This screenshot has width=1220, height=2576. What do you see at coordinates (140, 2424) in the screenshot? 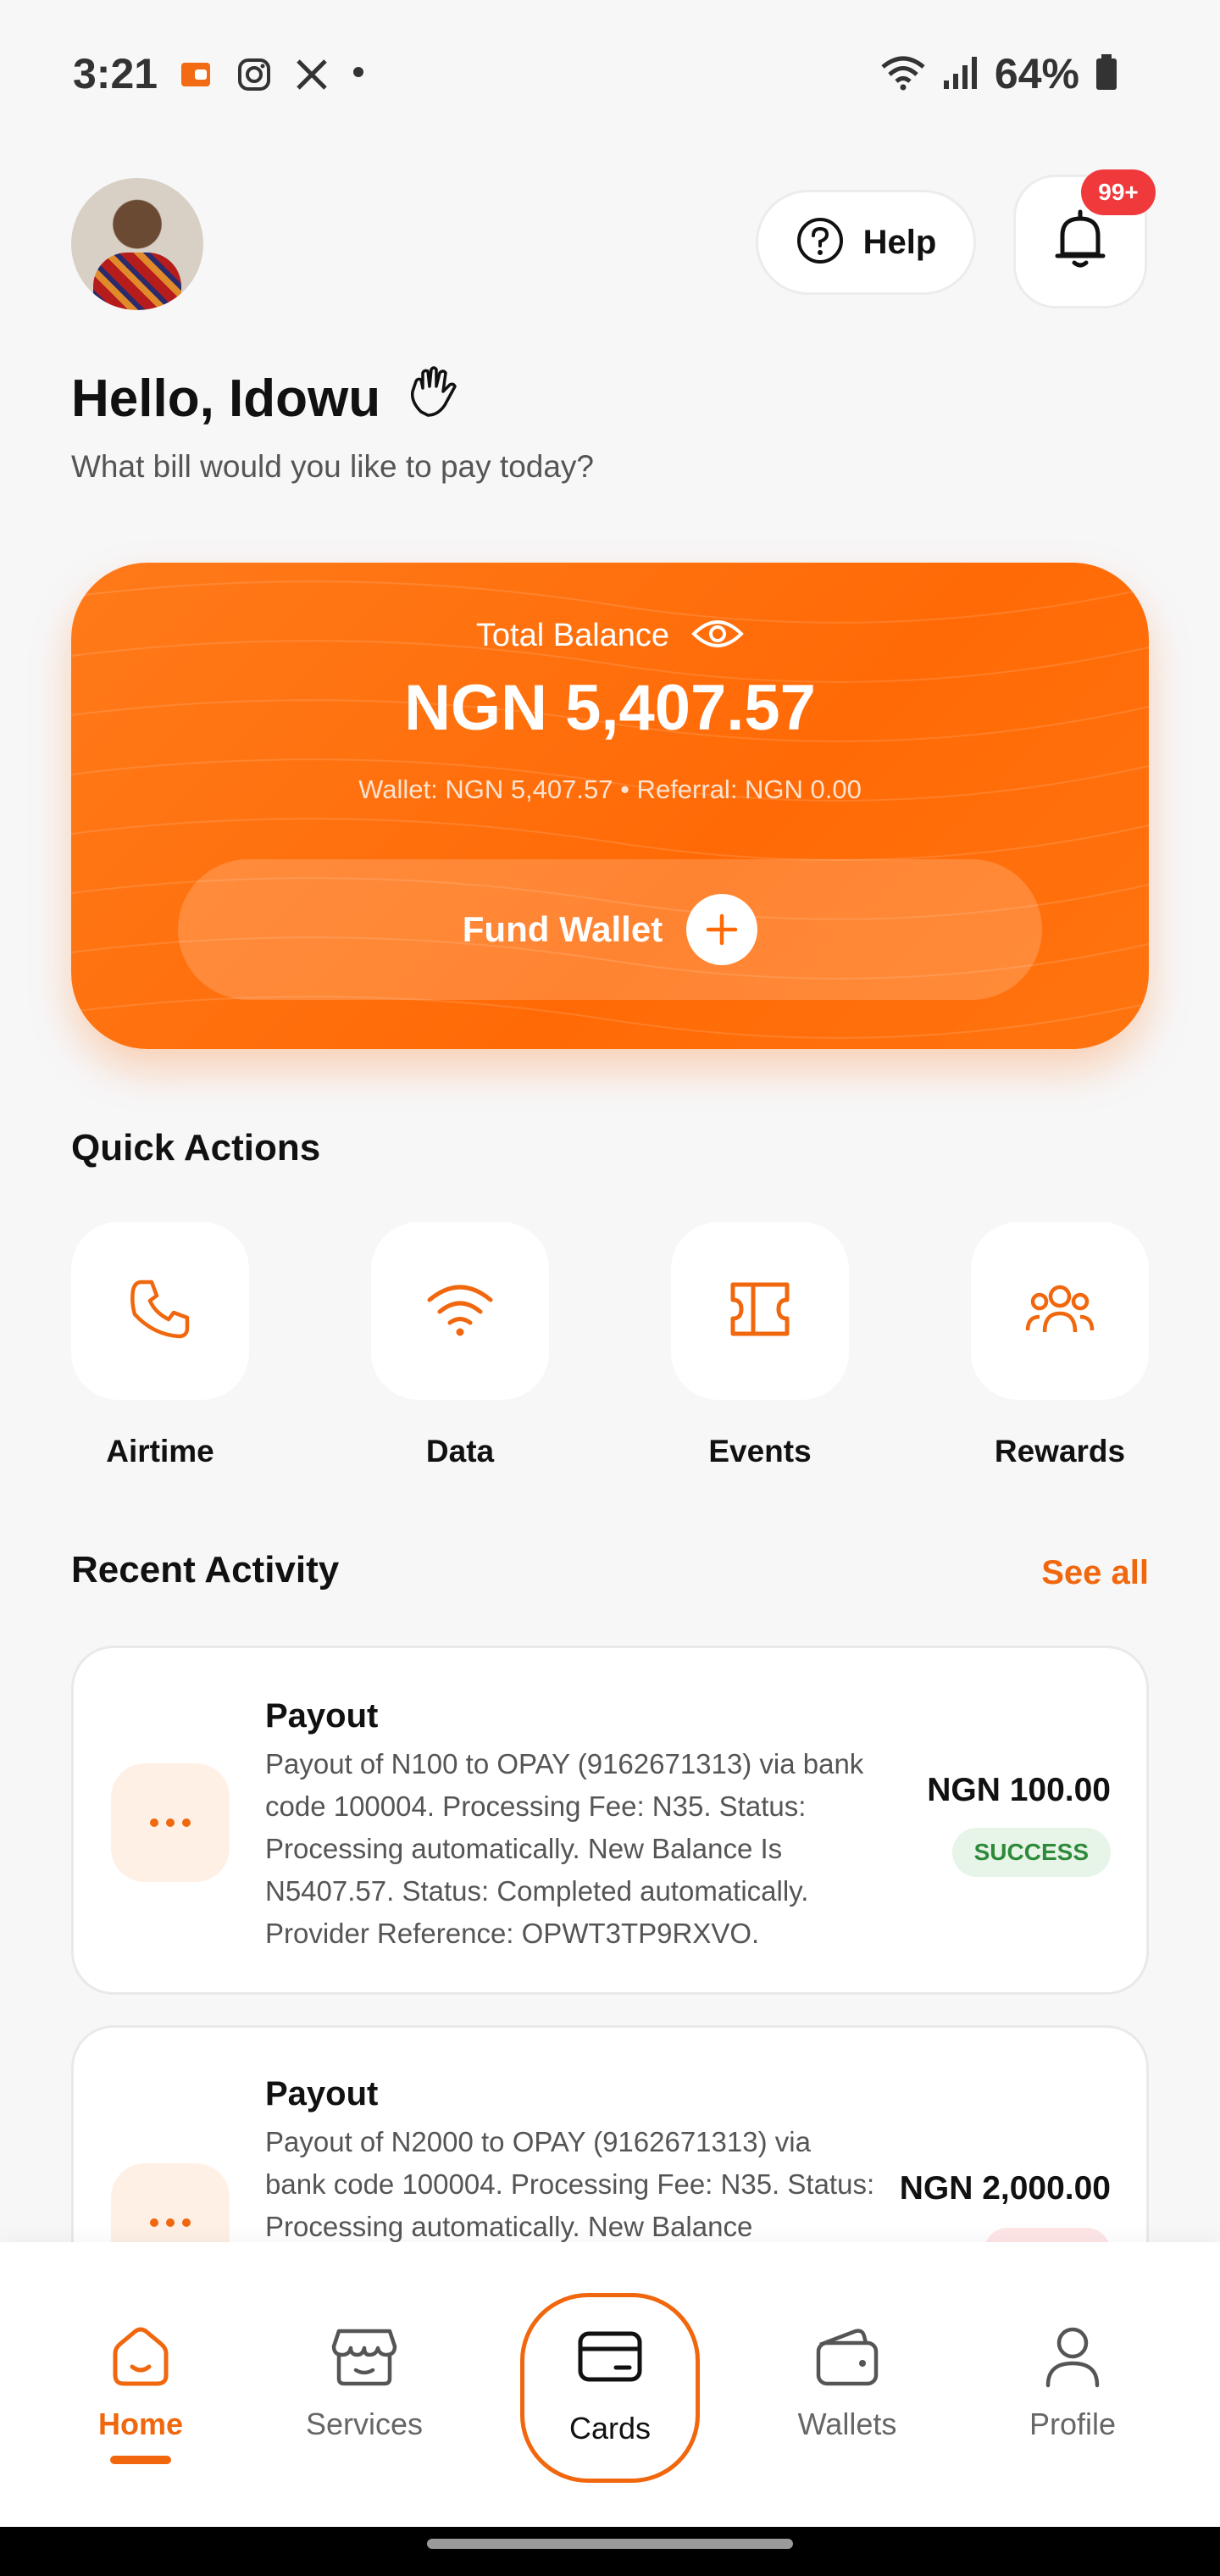
I see `nav-home-label: Home` at bounding box center [140, 2424].